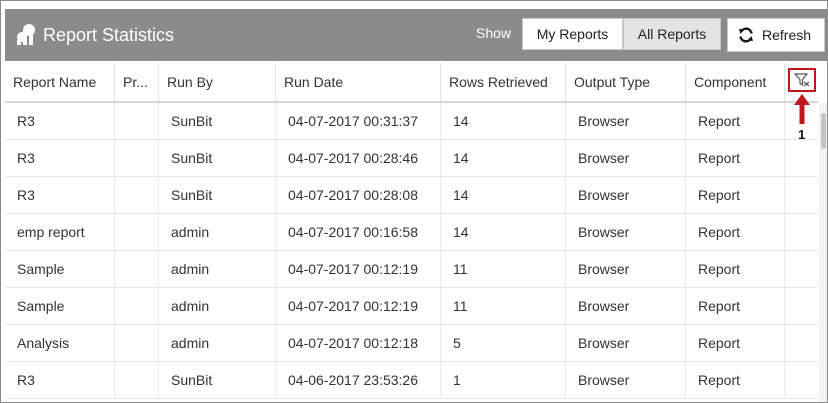 This screenshot has width=828, height=403. What do you see at coordinates (746, 35) in the screenshot?
I see `refresh-icon` at bounding box center [746, 35].